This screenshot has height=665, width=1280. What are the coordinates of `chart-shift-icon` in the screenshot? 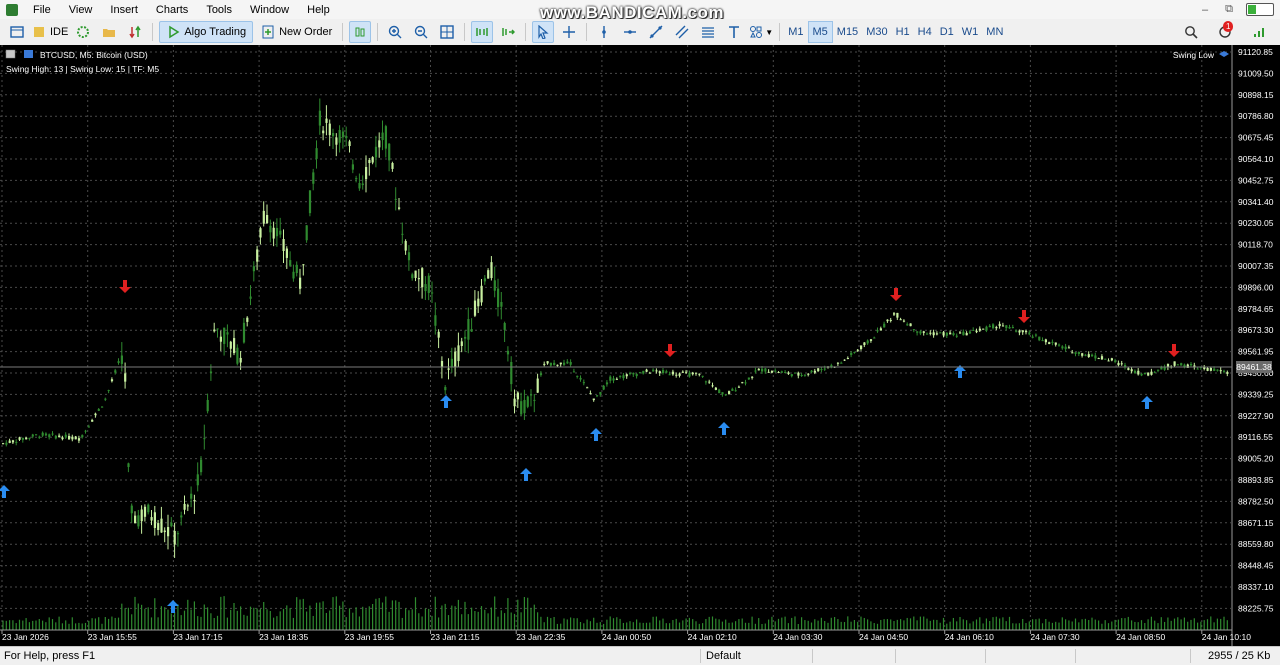 It's located at (508, 32).